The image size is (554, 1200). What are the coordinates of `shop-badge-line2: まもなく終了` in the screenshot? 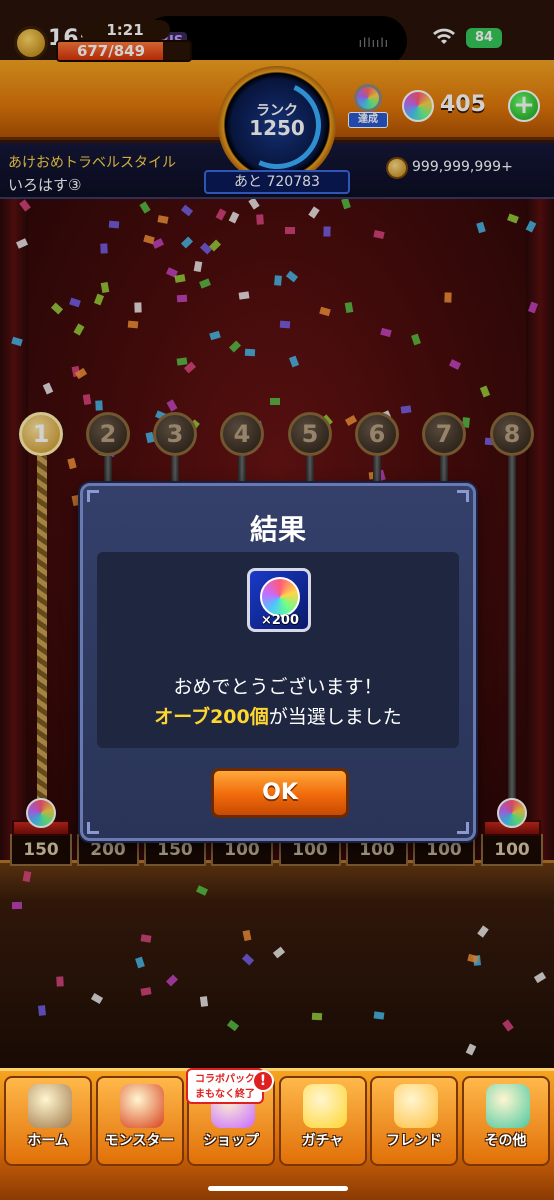 It's located at (225, 1094).